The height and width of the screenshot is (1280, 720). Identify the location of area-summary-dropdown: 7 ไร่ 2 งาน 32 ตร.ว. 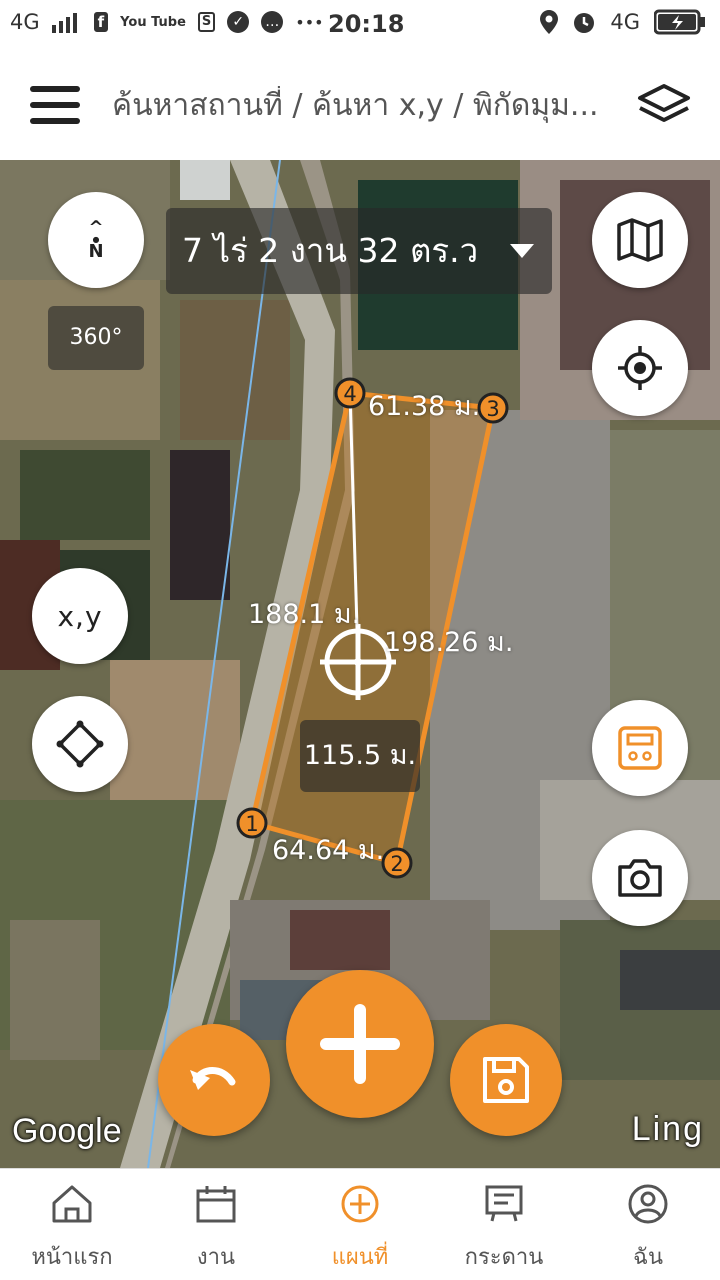
(359, 251).